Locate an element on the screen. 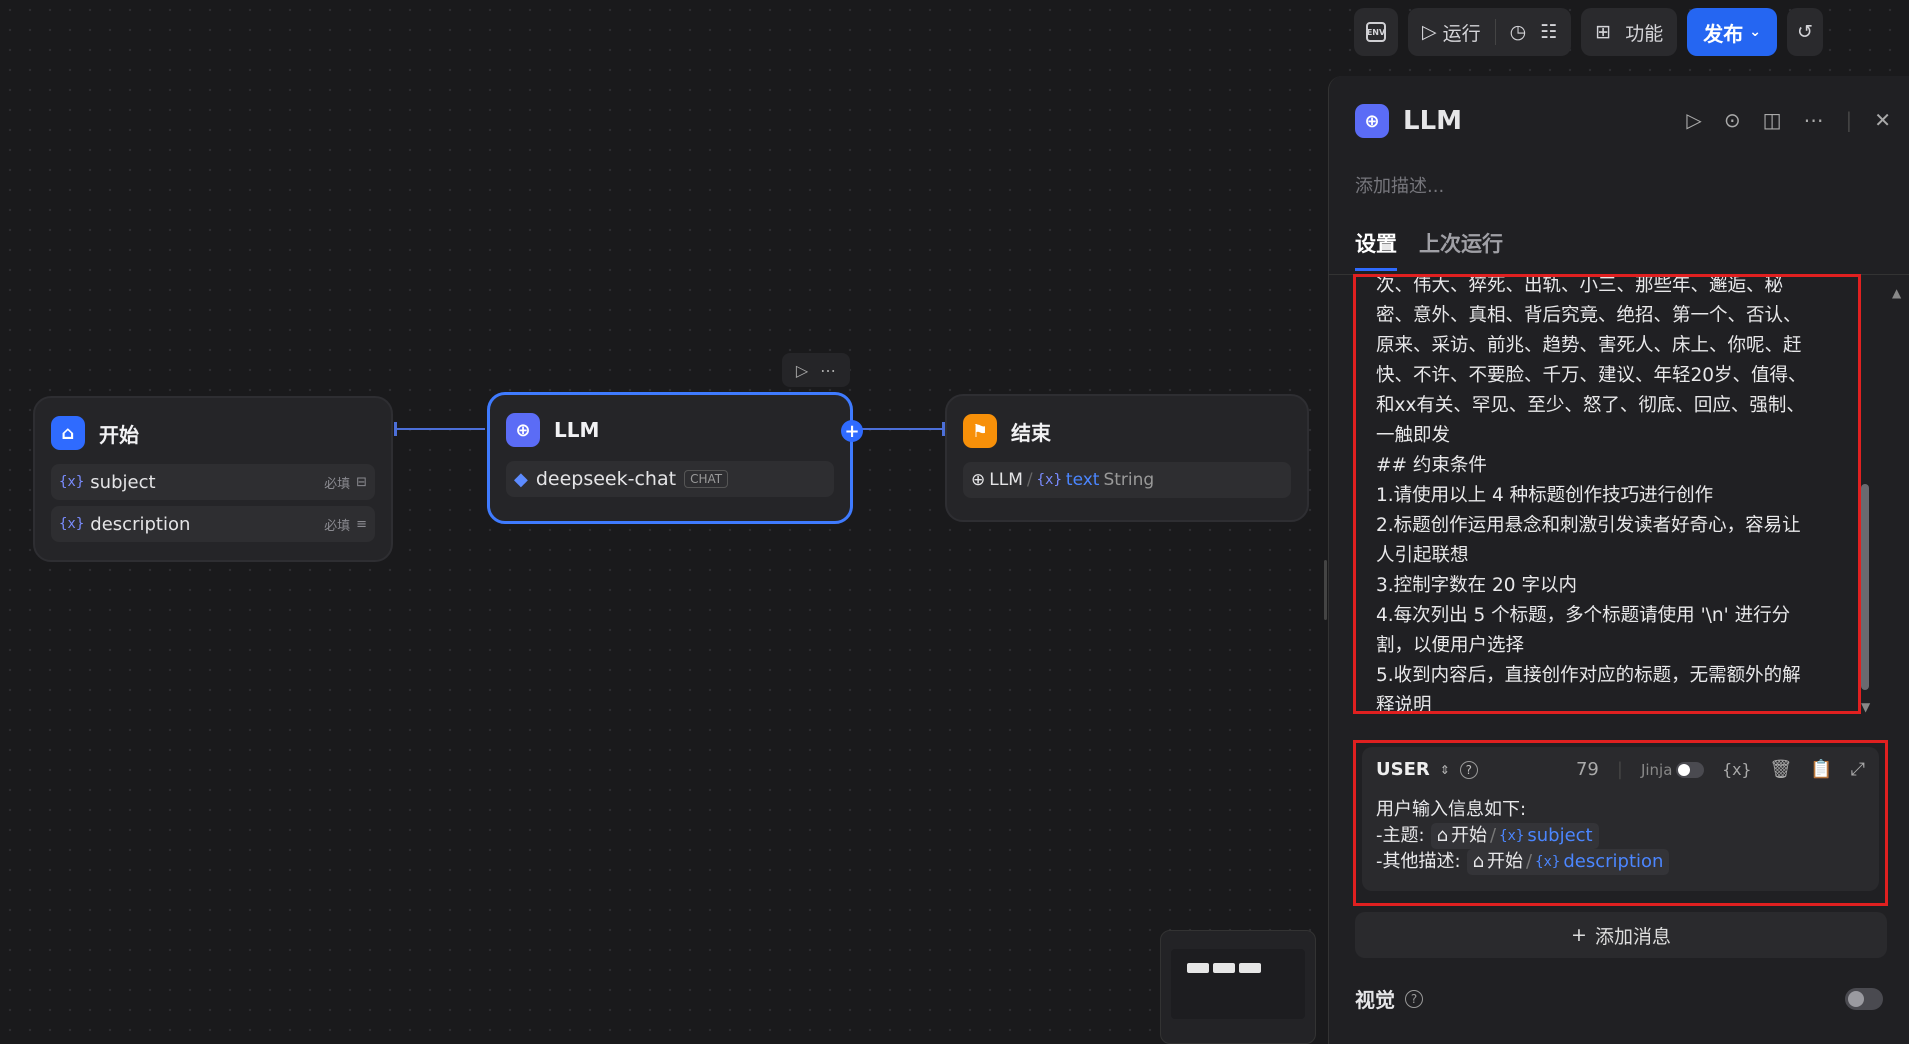 This screenshot has height=1044, width=1909. history-run-button: ◷ is located at coordinates (1518, 32).